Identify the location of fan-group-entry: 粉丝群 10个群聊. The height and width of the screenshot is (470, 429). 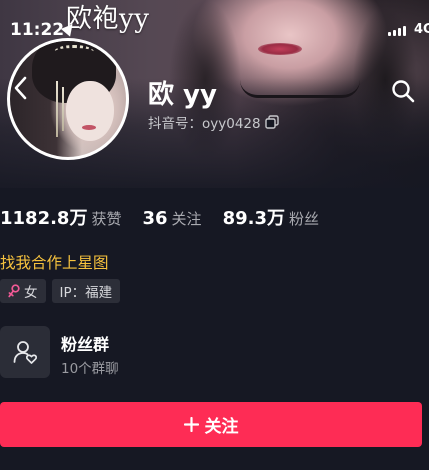
(214, 352).